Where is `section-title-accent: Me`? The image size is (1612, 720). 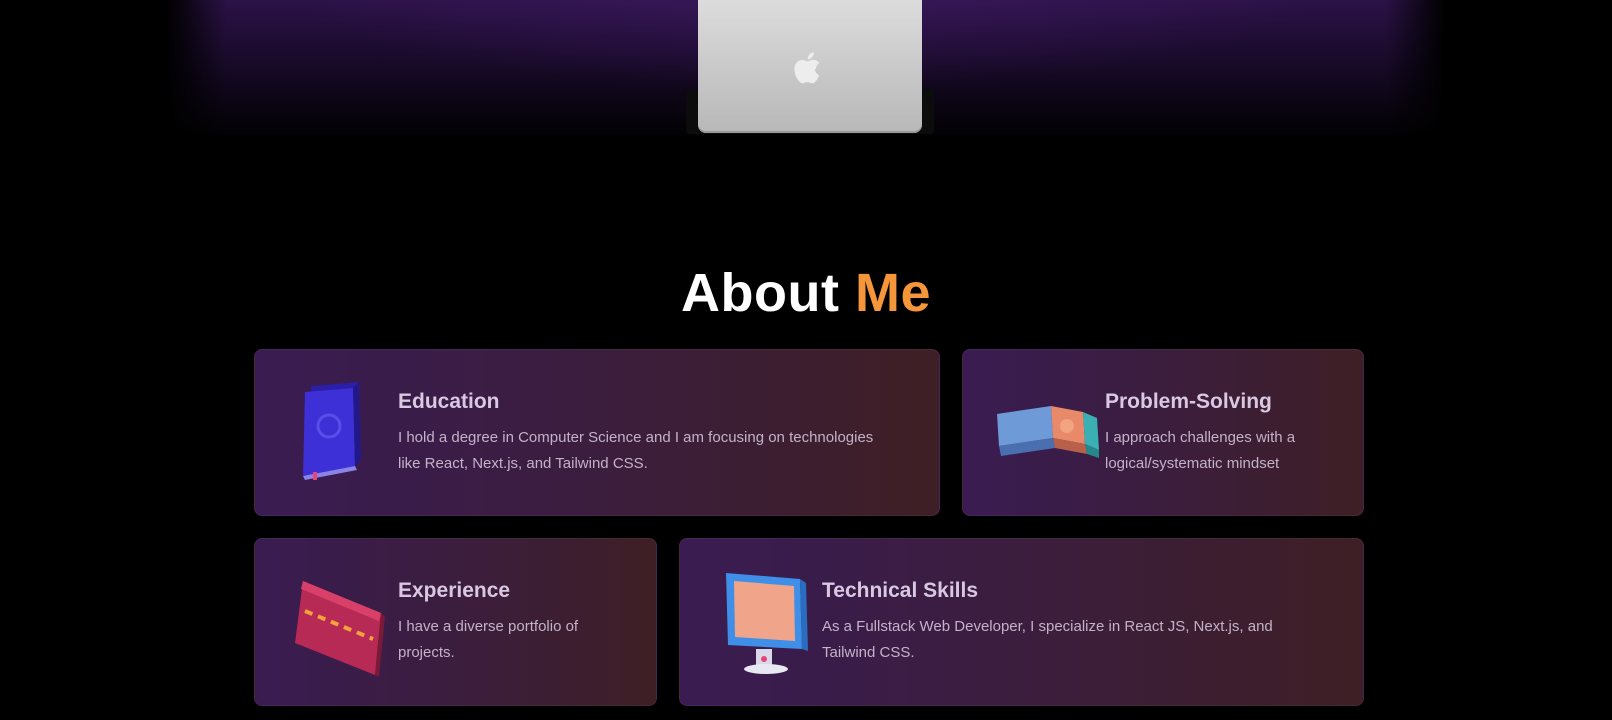
section-title-accent: Me is located at coordinates (892, 293).